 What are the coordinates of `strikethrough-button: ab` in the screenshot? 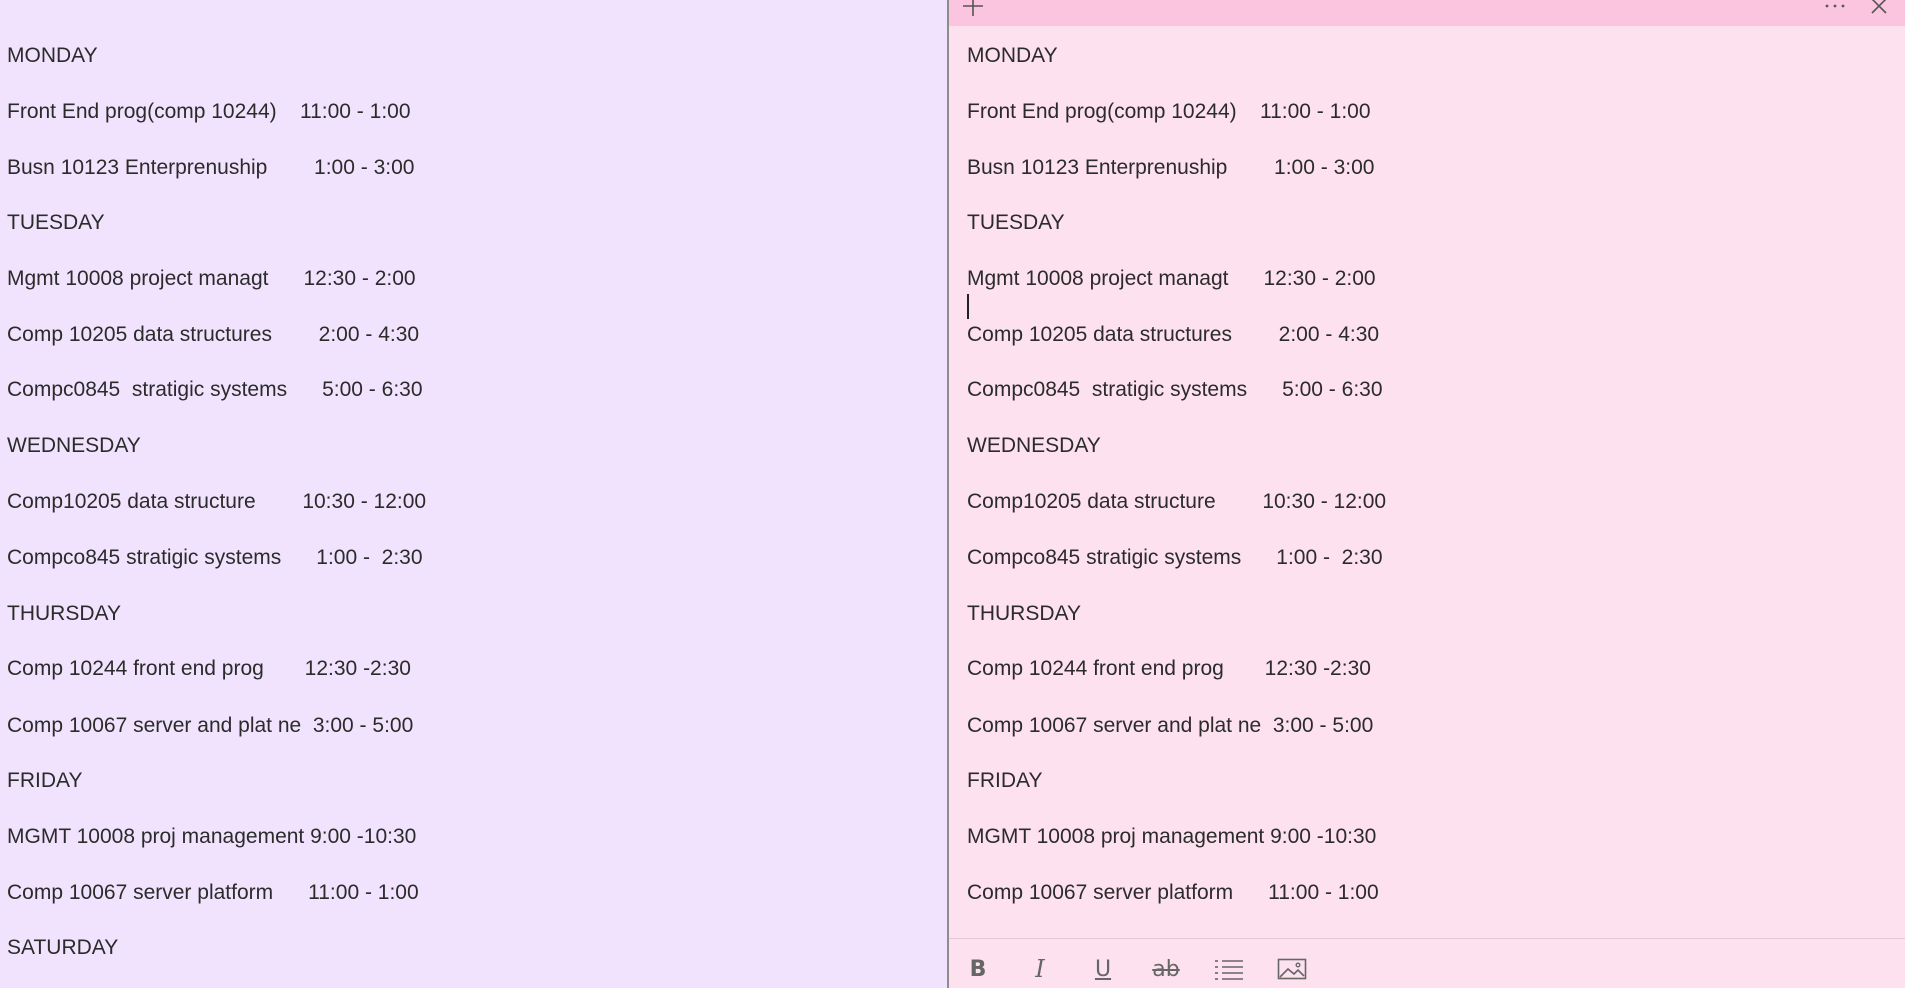 It's located at (1166, 969).